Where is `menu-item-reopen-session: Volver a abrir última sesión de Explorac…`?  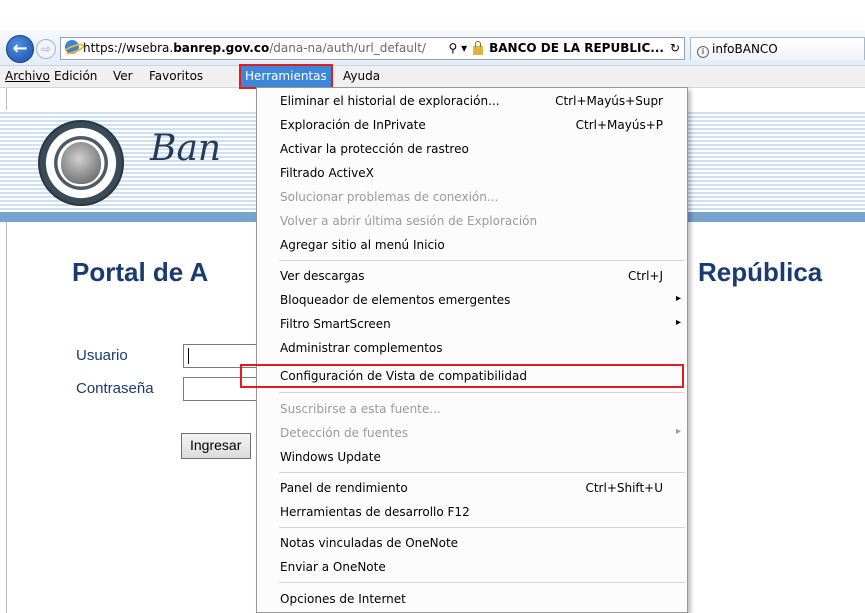
menu-item-reopen-session: Volver a abrir última sesión de Explorac… is located at coordinates (409, 221).